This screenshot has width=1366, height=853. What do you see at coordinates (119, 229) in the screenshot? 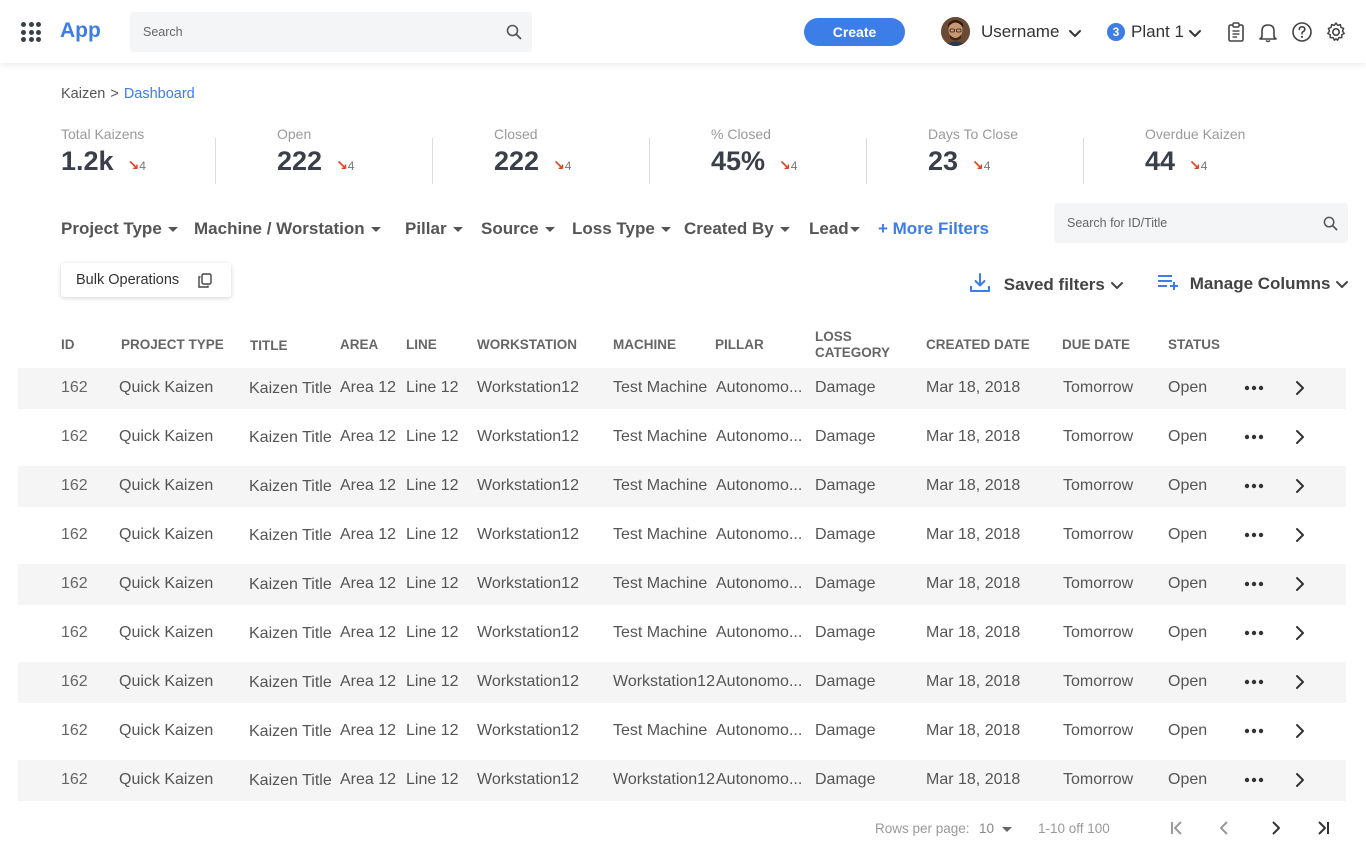
I see `filter-project-type: Project Type` at bounding box center [119, 229].